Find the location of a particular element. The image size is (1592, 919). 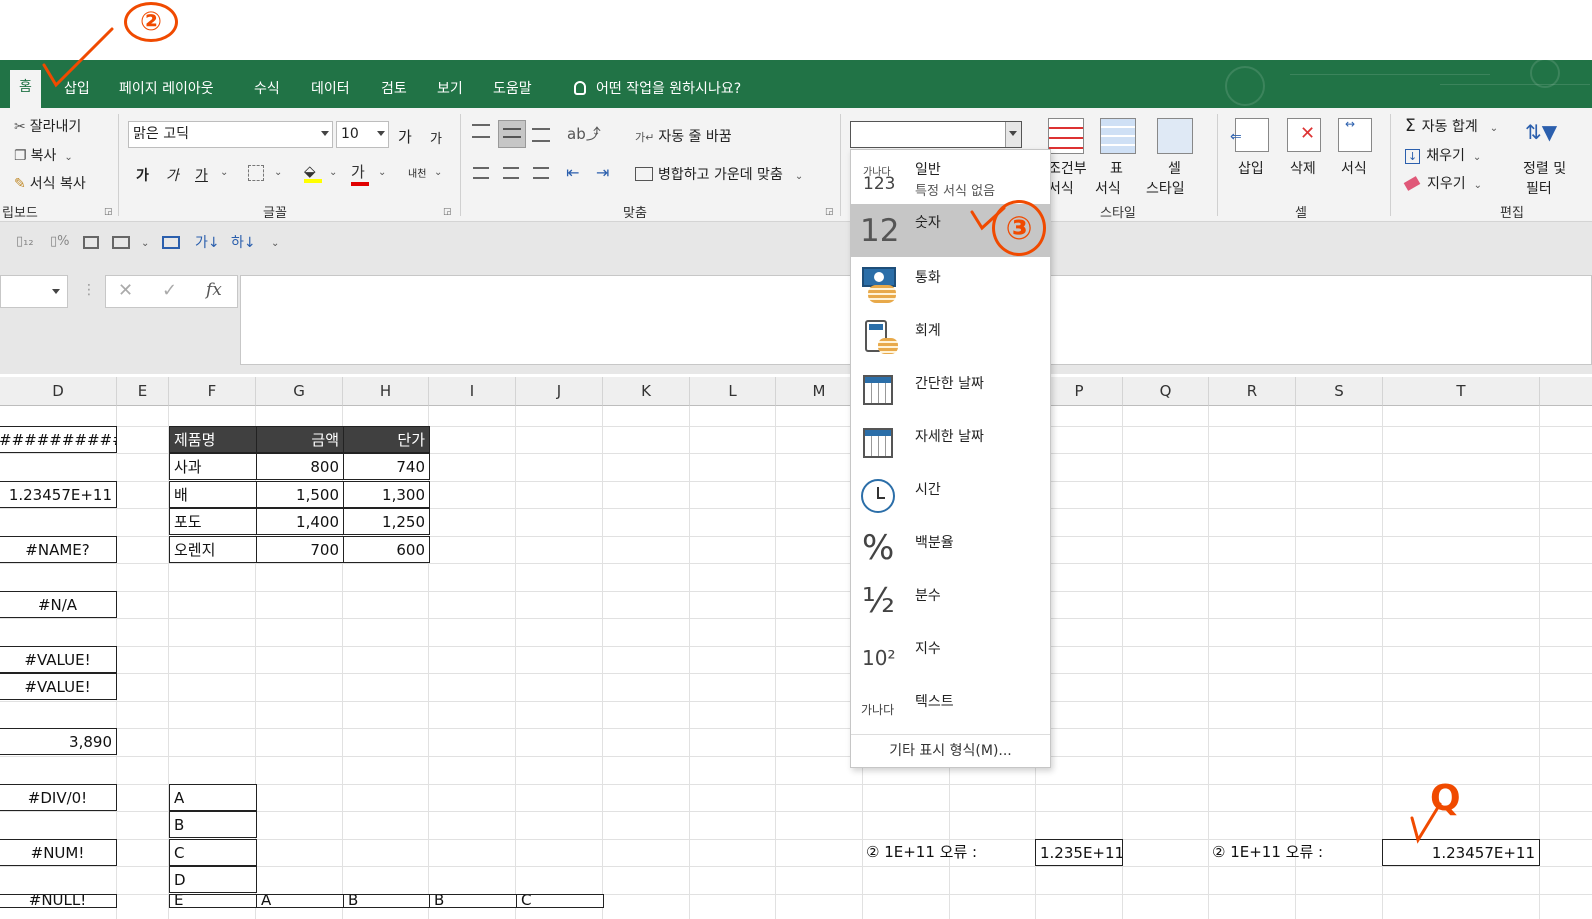

fill-color-icon: ⬙ is located at coordinates (313, 172).